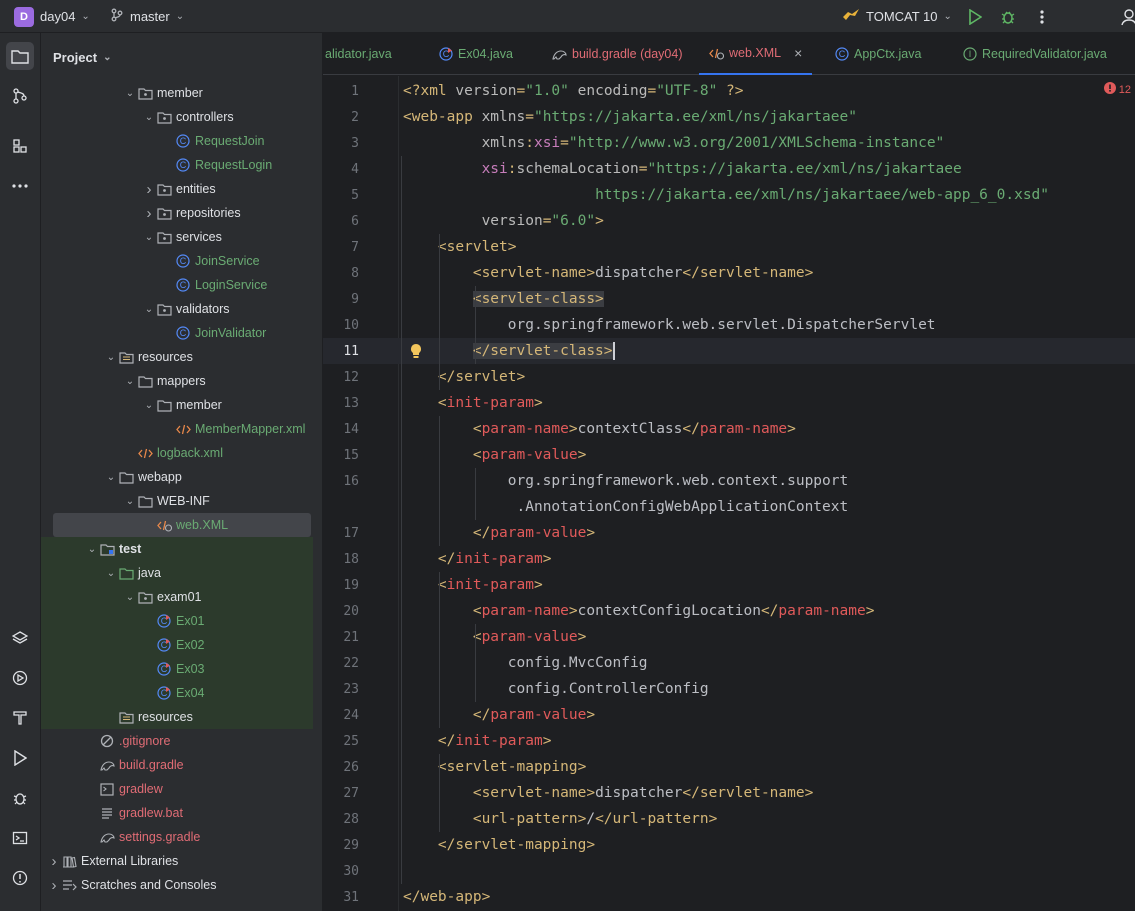 The height and width of the screenshot is (911, 1135). Describe the element at coordinates (729, 403) in the screenshot. I see `code-line: 13 <init-param>` at that location.